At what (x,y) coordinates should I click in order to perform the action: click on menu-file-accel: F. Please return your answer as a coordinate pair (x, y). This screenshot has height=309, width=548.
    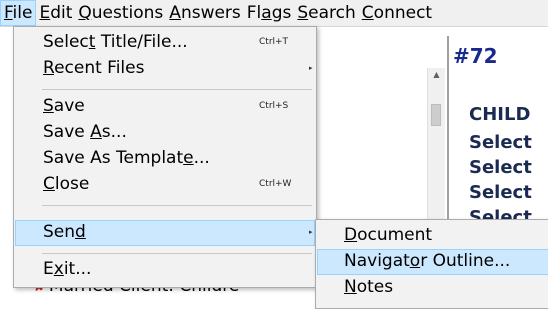
    Looking at the image, I should click on (8, 13).